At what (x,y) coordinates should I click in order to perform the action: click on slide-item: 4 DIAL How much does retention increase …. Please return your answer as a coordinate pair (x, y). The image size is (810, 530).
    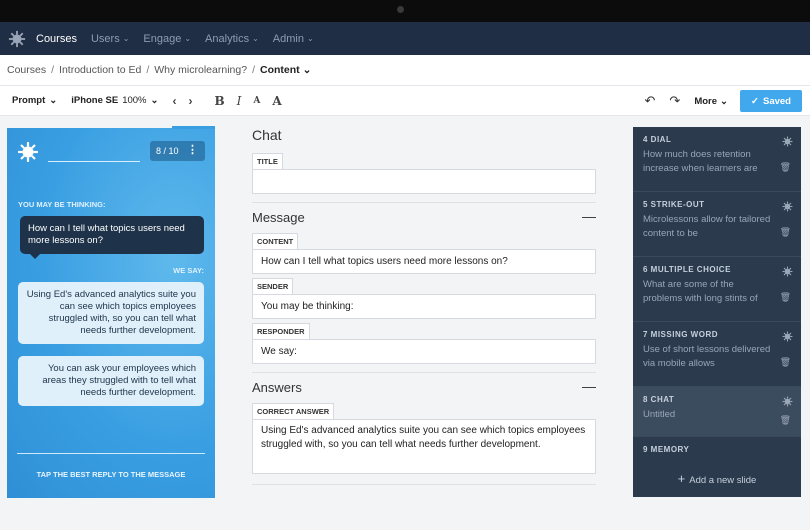
    Looking at the image, I should click on (717, 159).